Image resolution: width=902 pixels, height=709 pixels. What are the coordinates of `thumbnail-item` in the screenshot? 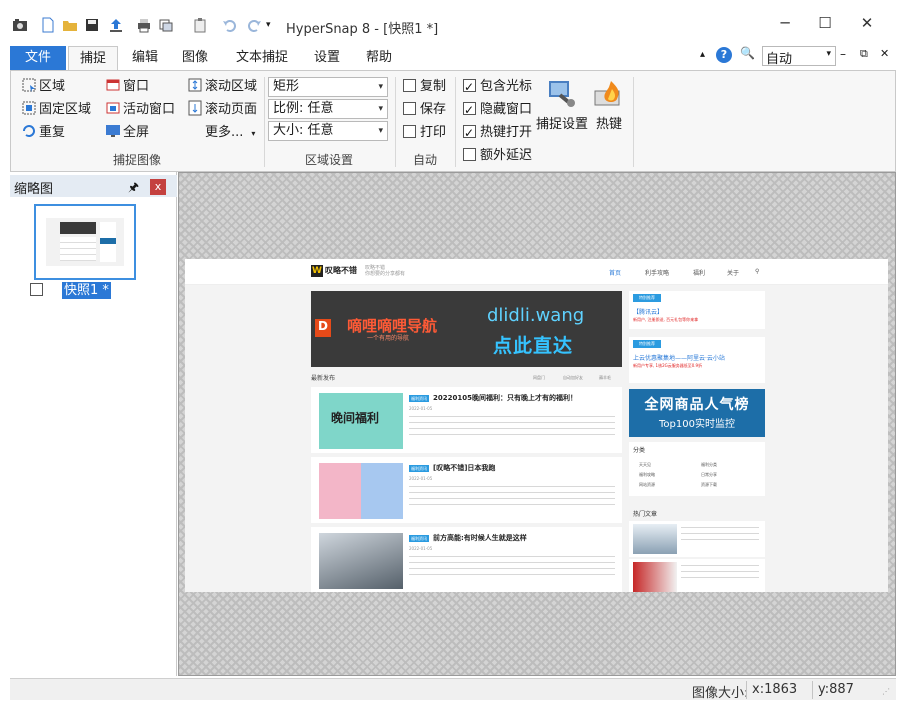 It's located at (85, 242).